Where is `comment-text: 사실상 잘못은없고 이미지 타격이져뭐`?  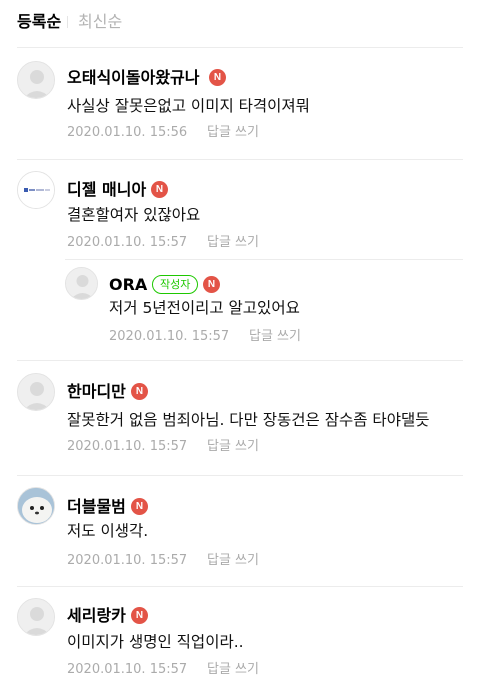
comment-text: 사실상 잘못은없고 이미지 타격이져뭐 is located at coordinates (188, 106).